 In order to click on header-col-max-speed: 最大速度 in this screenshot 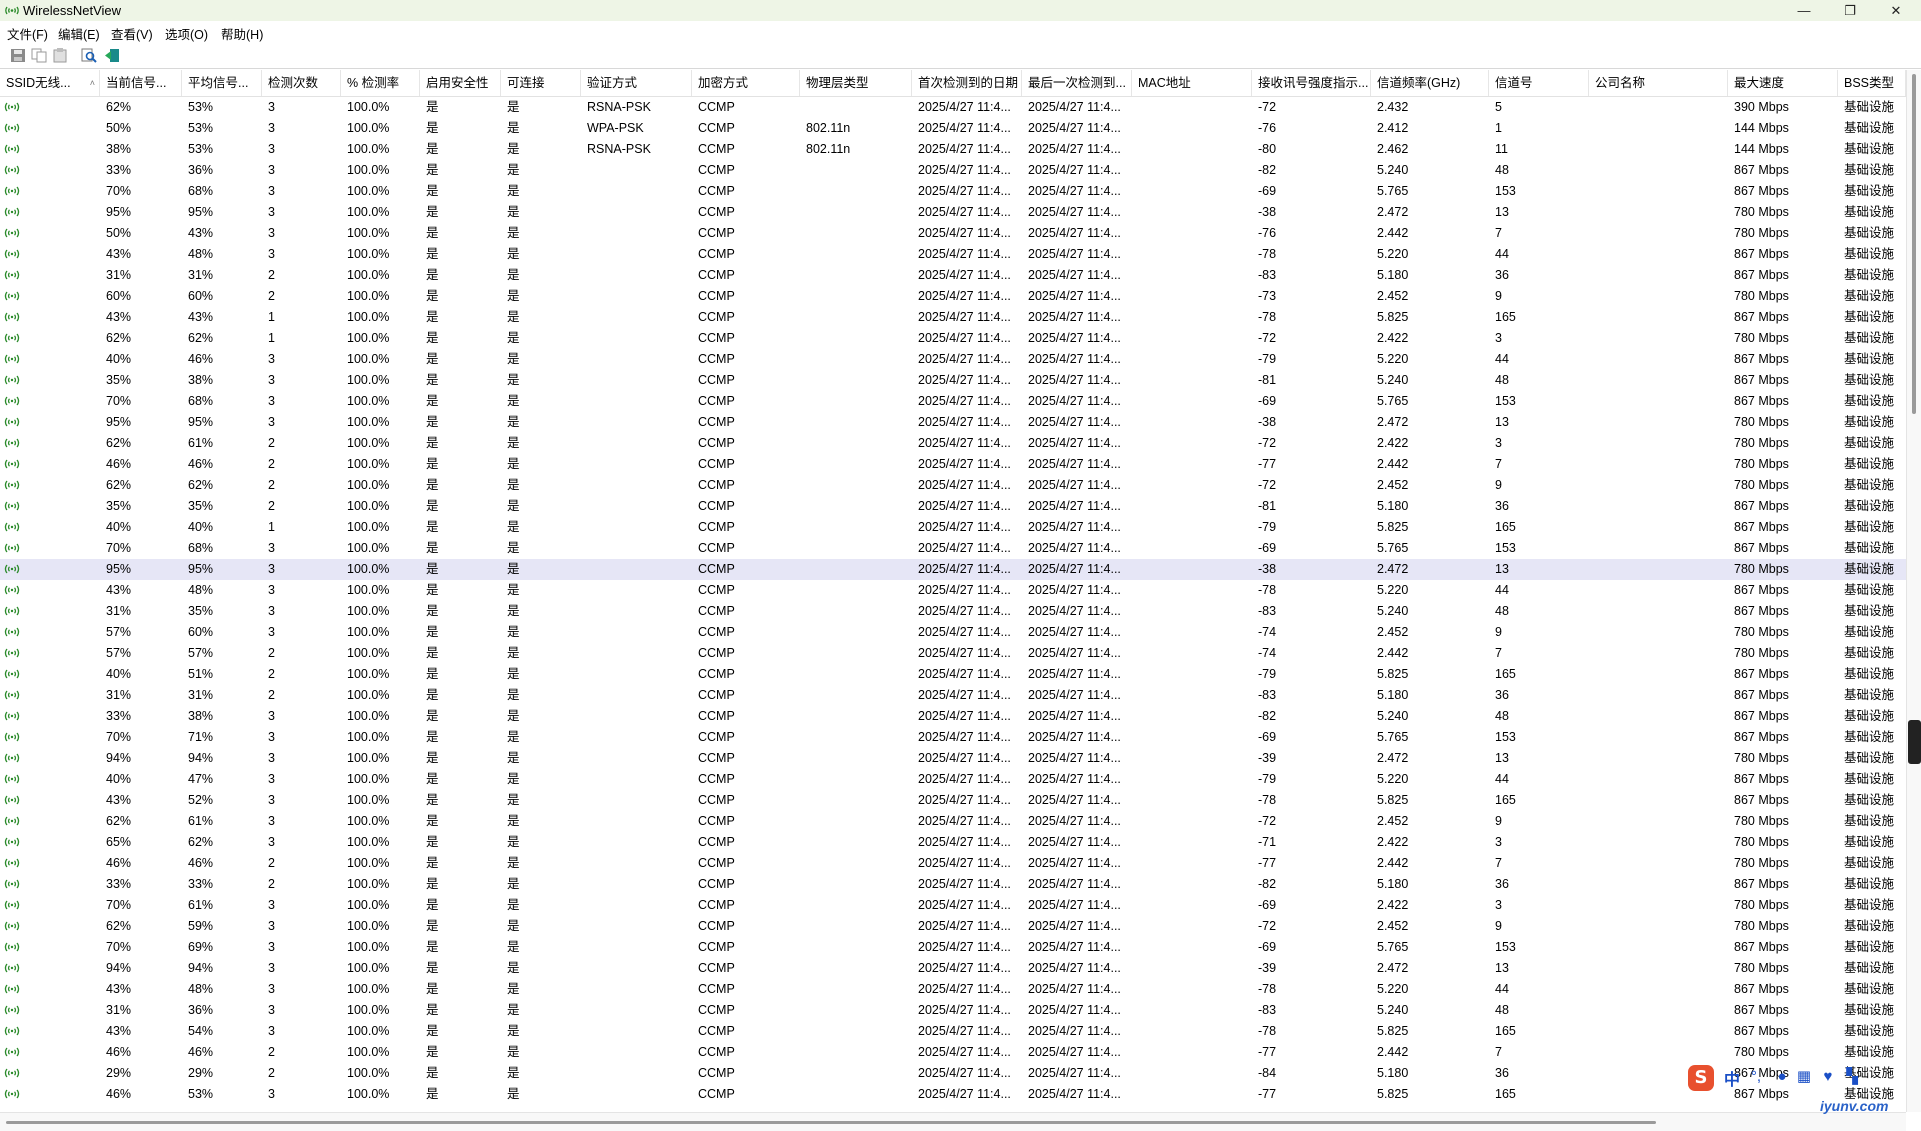, I will do `click(1783, 83)`.